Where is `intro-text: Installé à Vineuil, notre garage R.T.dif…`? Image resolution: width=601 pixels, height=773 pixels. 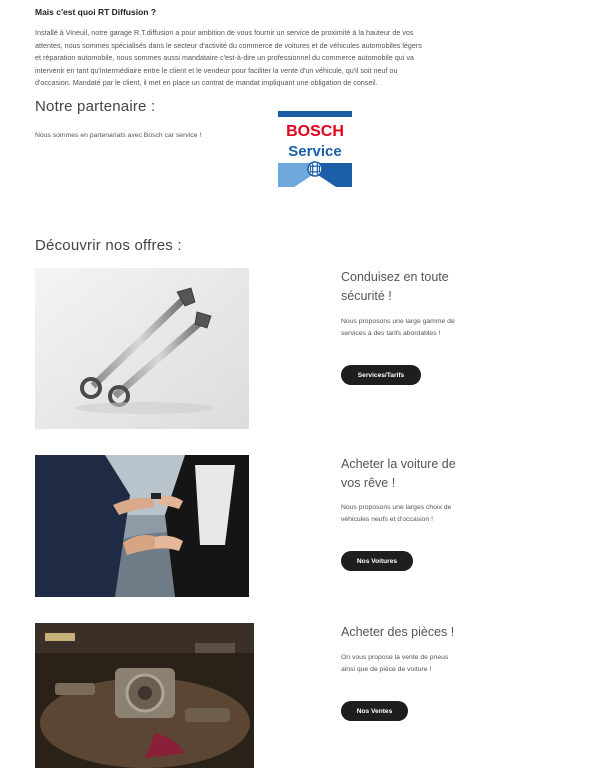 intro-text: Installé à Vineuil, notre garage R.T.dif… is located at coordinates (255, 58).